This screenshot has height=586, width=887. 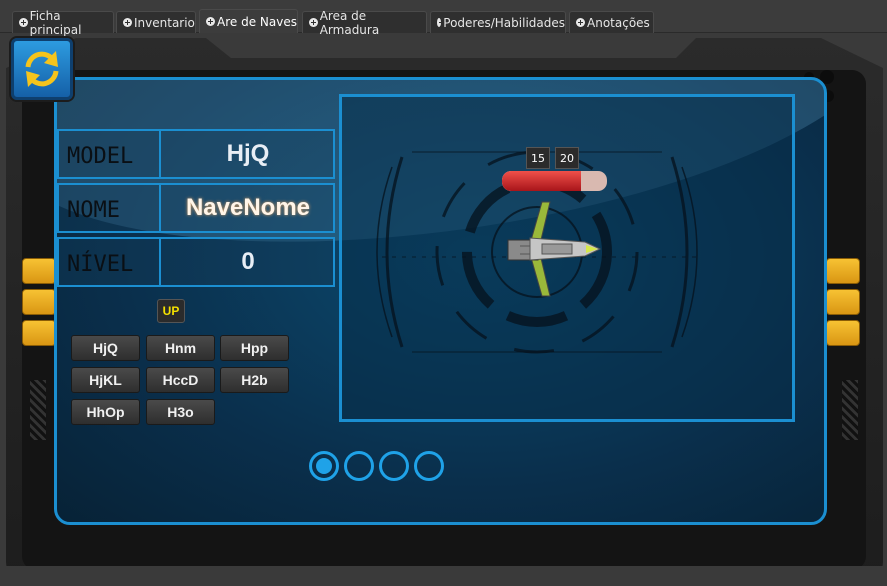 I want to click on tab-are-de-naves: Are de Naves, so click(x=248, y=21).